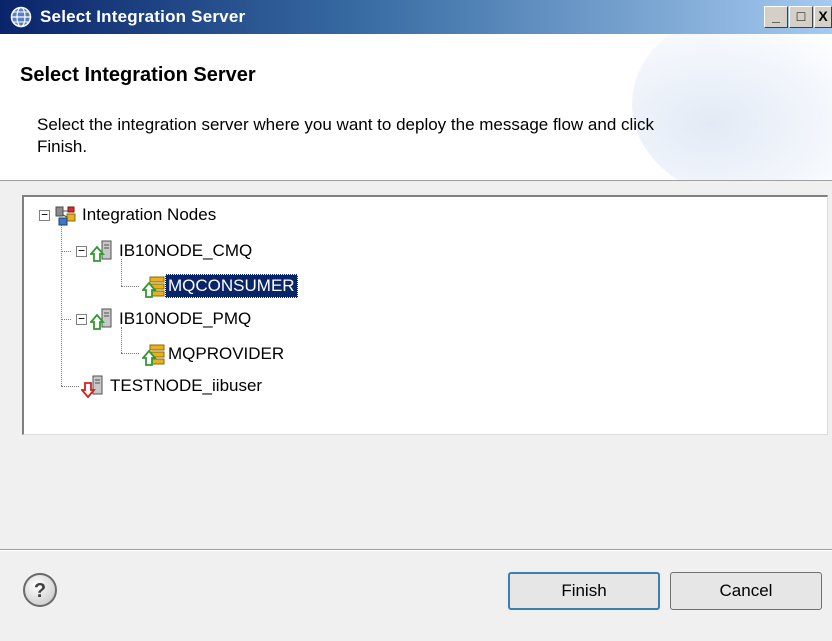  I want to click on tree-root-label: Integration Nodes, so click(149, 215).